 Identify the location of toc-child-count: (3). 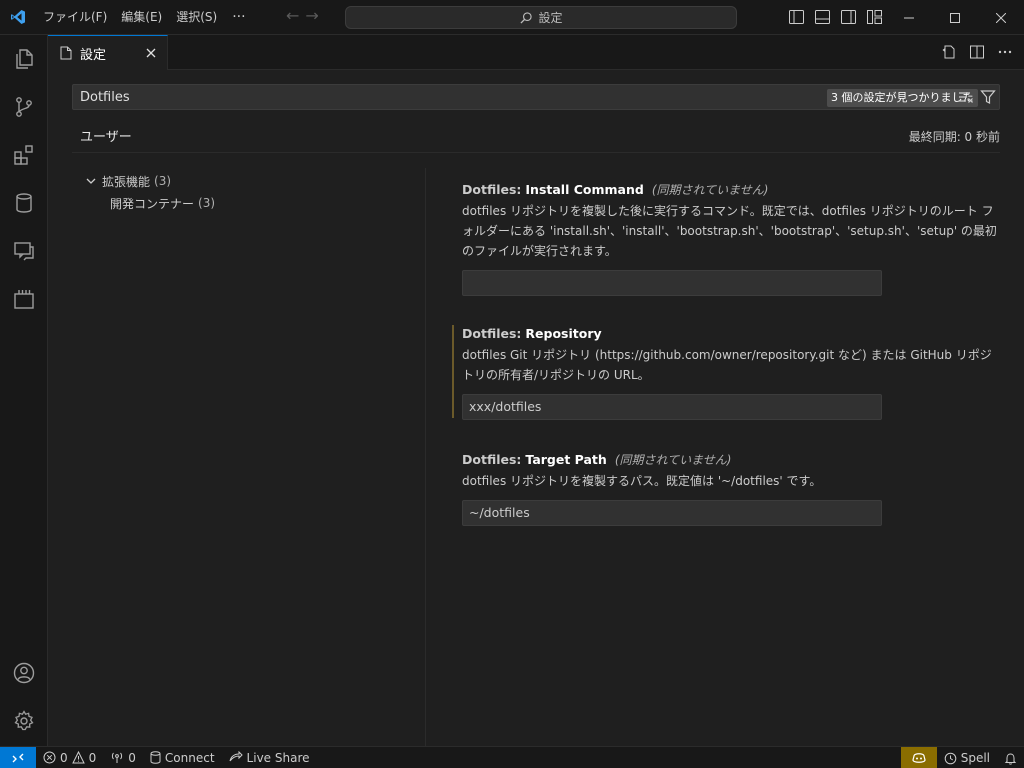
(207, 203).